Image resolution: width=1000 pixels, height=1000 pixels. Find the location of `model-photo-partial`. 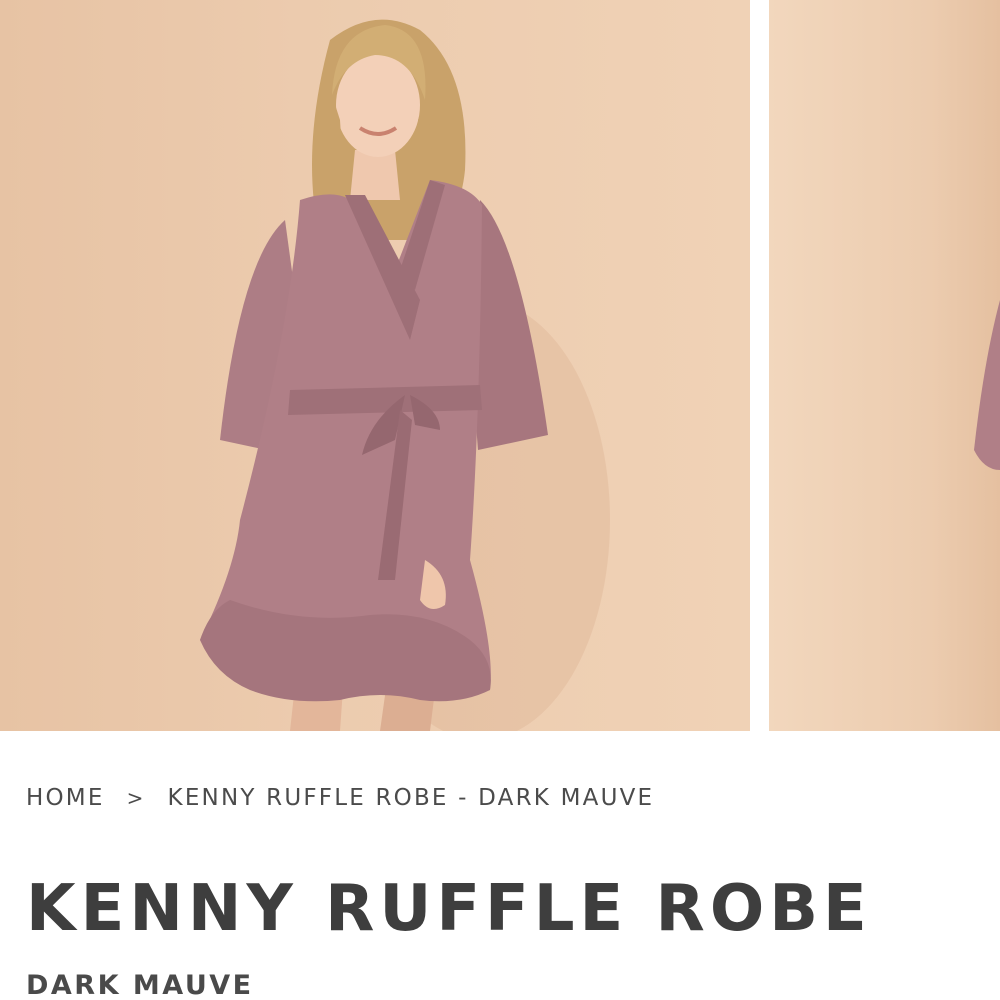

model-photo-partial is located at coordinates (987, 385).